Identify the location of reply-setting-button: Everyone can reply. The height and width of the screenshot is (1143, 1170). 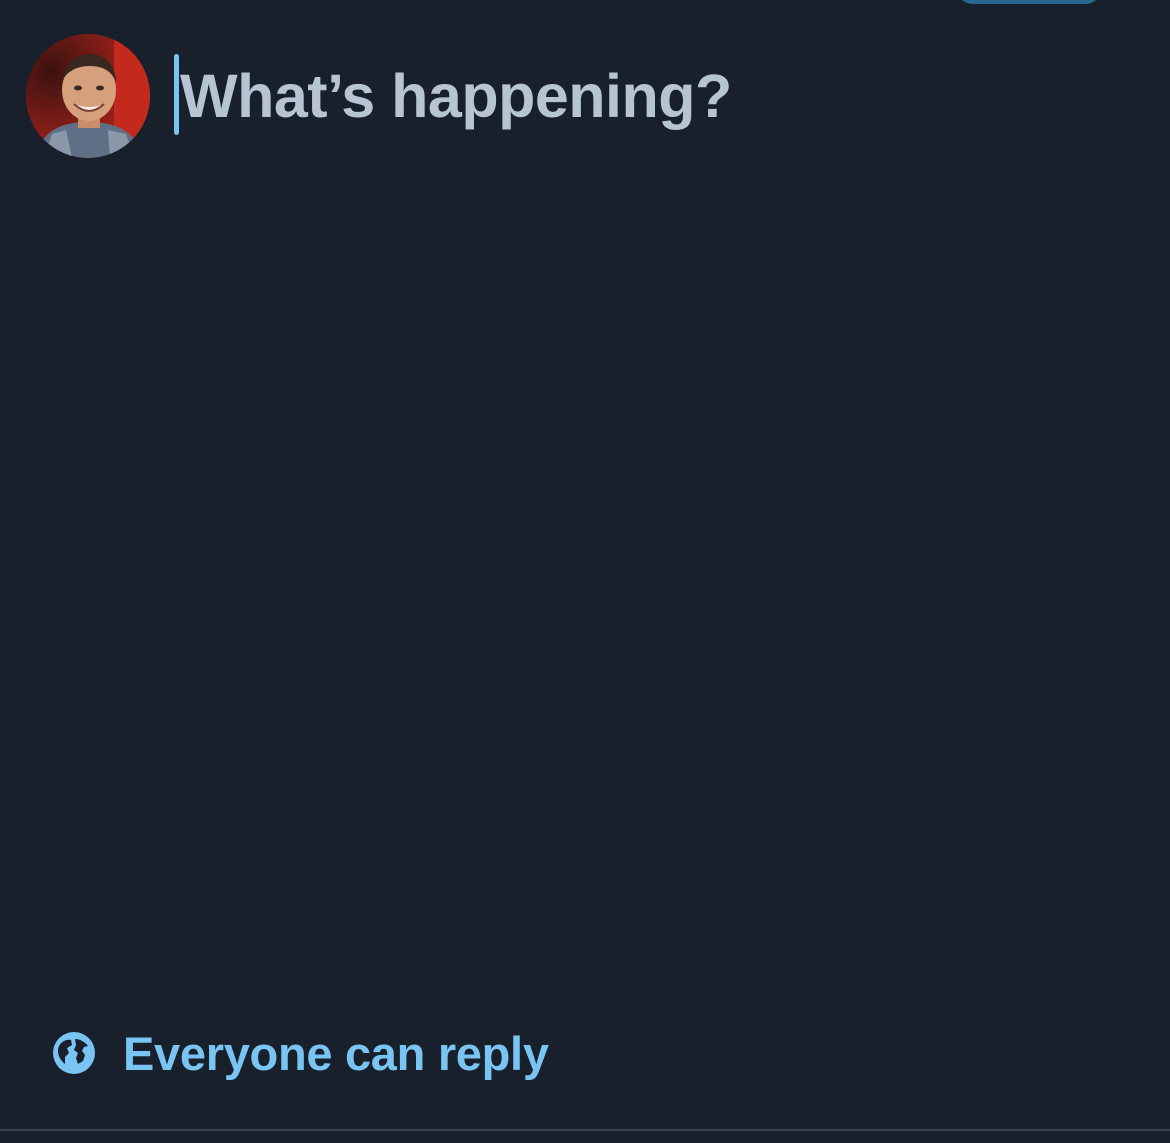
(300, 1053).